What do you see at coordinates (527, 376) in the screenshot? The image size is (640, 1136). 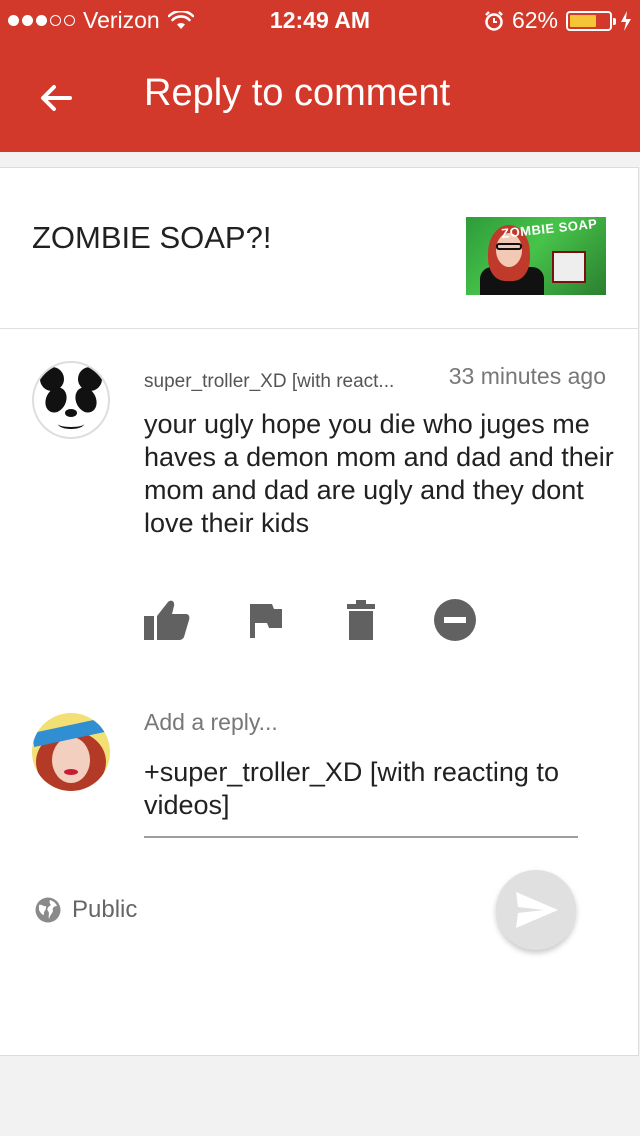 I see `comment-timestamp: 33 minutes ago` at bounding box center [527, 376].